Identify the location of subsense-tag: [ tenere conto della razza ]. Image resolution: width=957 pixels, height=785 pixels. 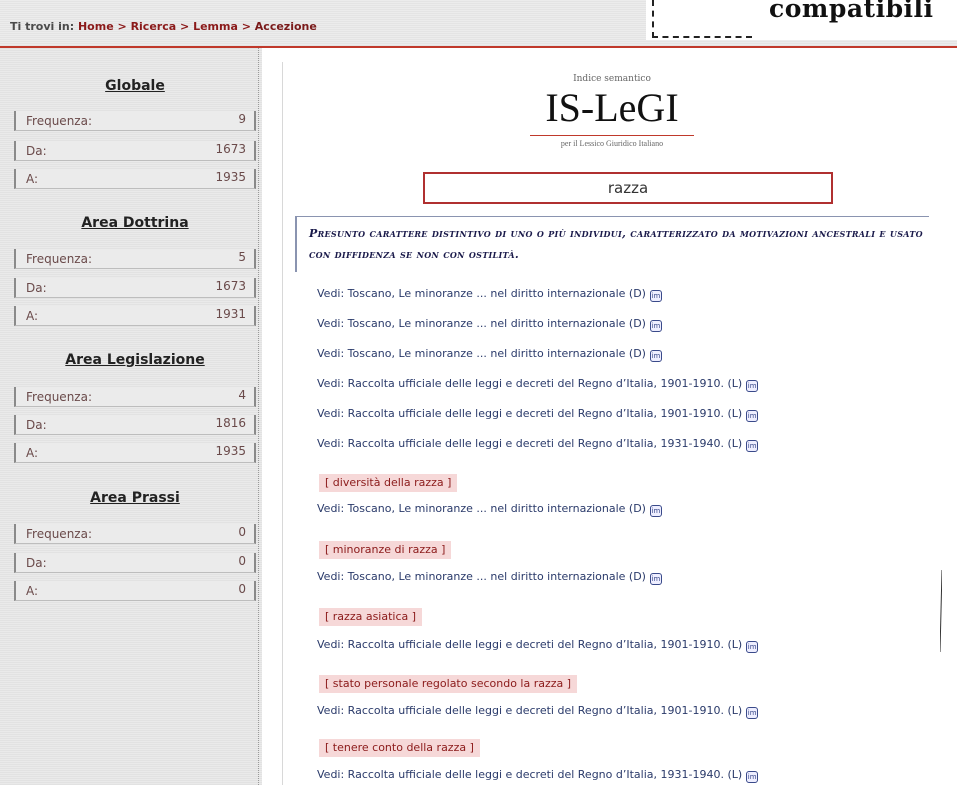
(399, 748).